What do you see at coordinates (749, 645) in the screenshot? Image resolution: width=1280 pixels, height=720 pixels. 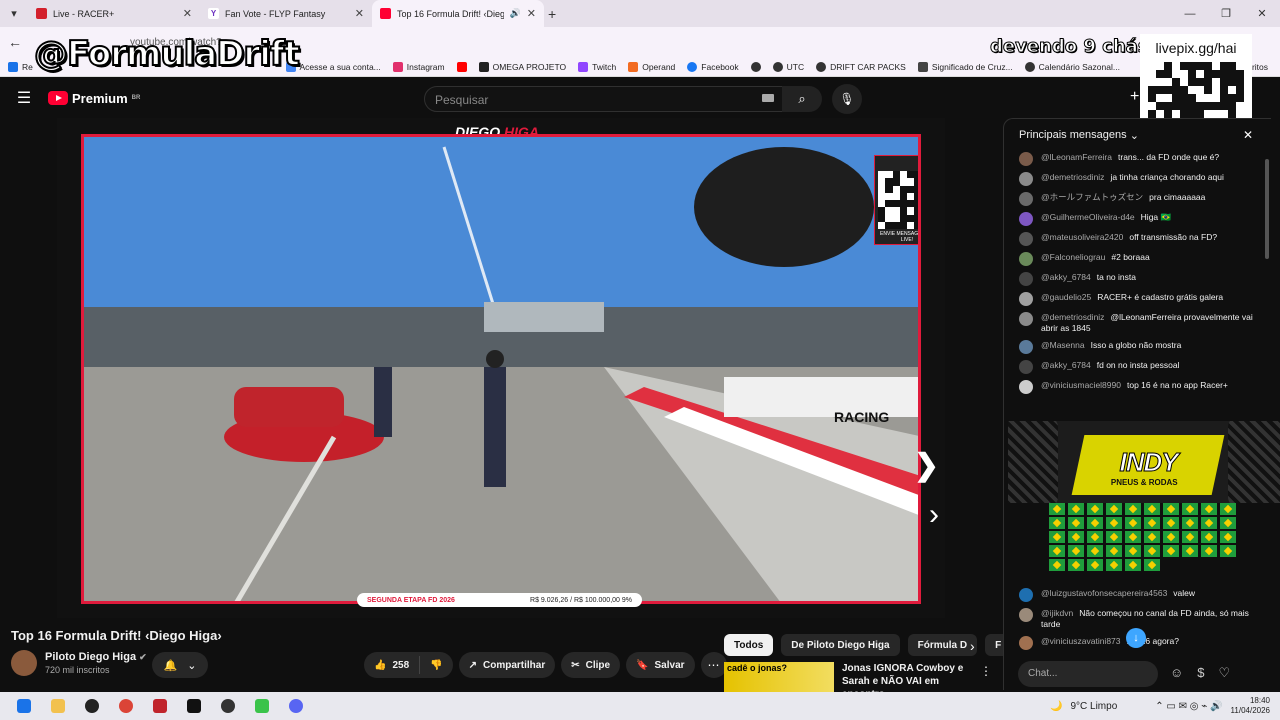 I see `chip-all: Todos` at bounding box center [749, 645].